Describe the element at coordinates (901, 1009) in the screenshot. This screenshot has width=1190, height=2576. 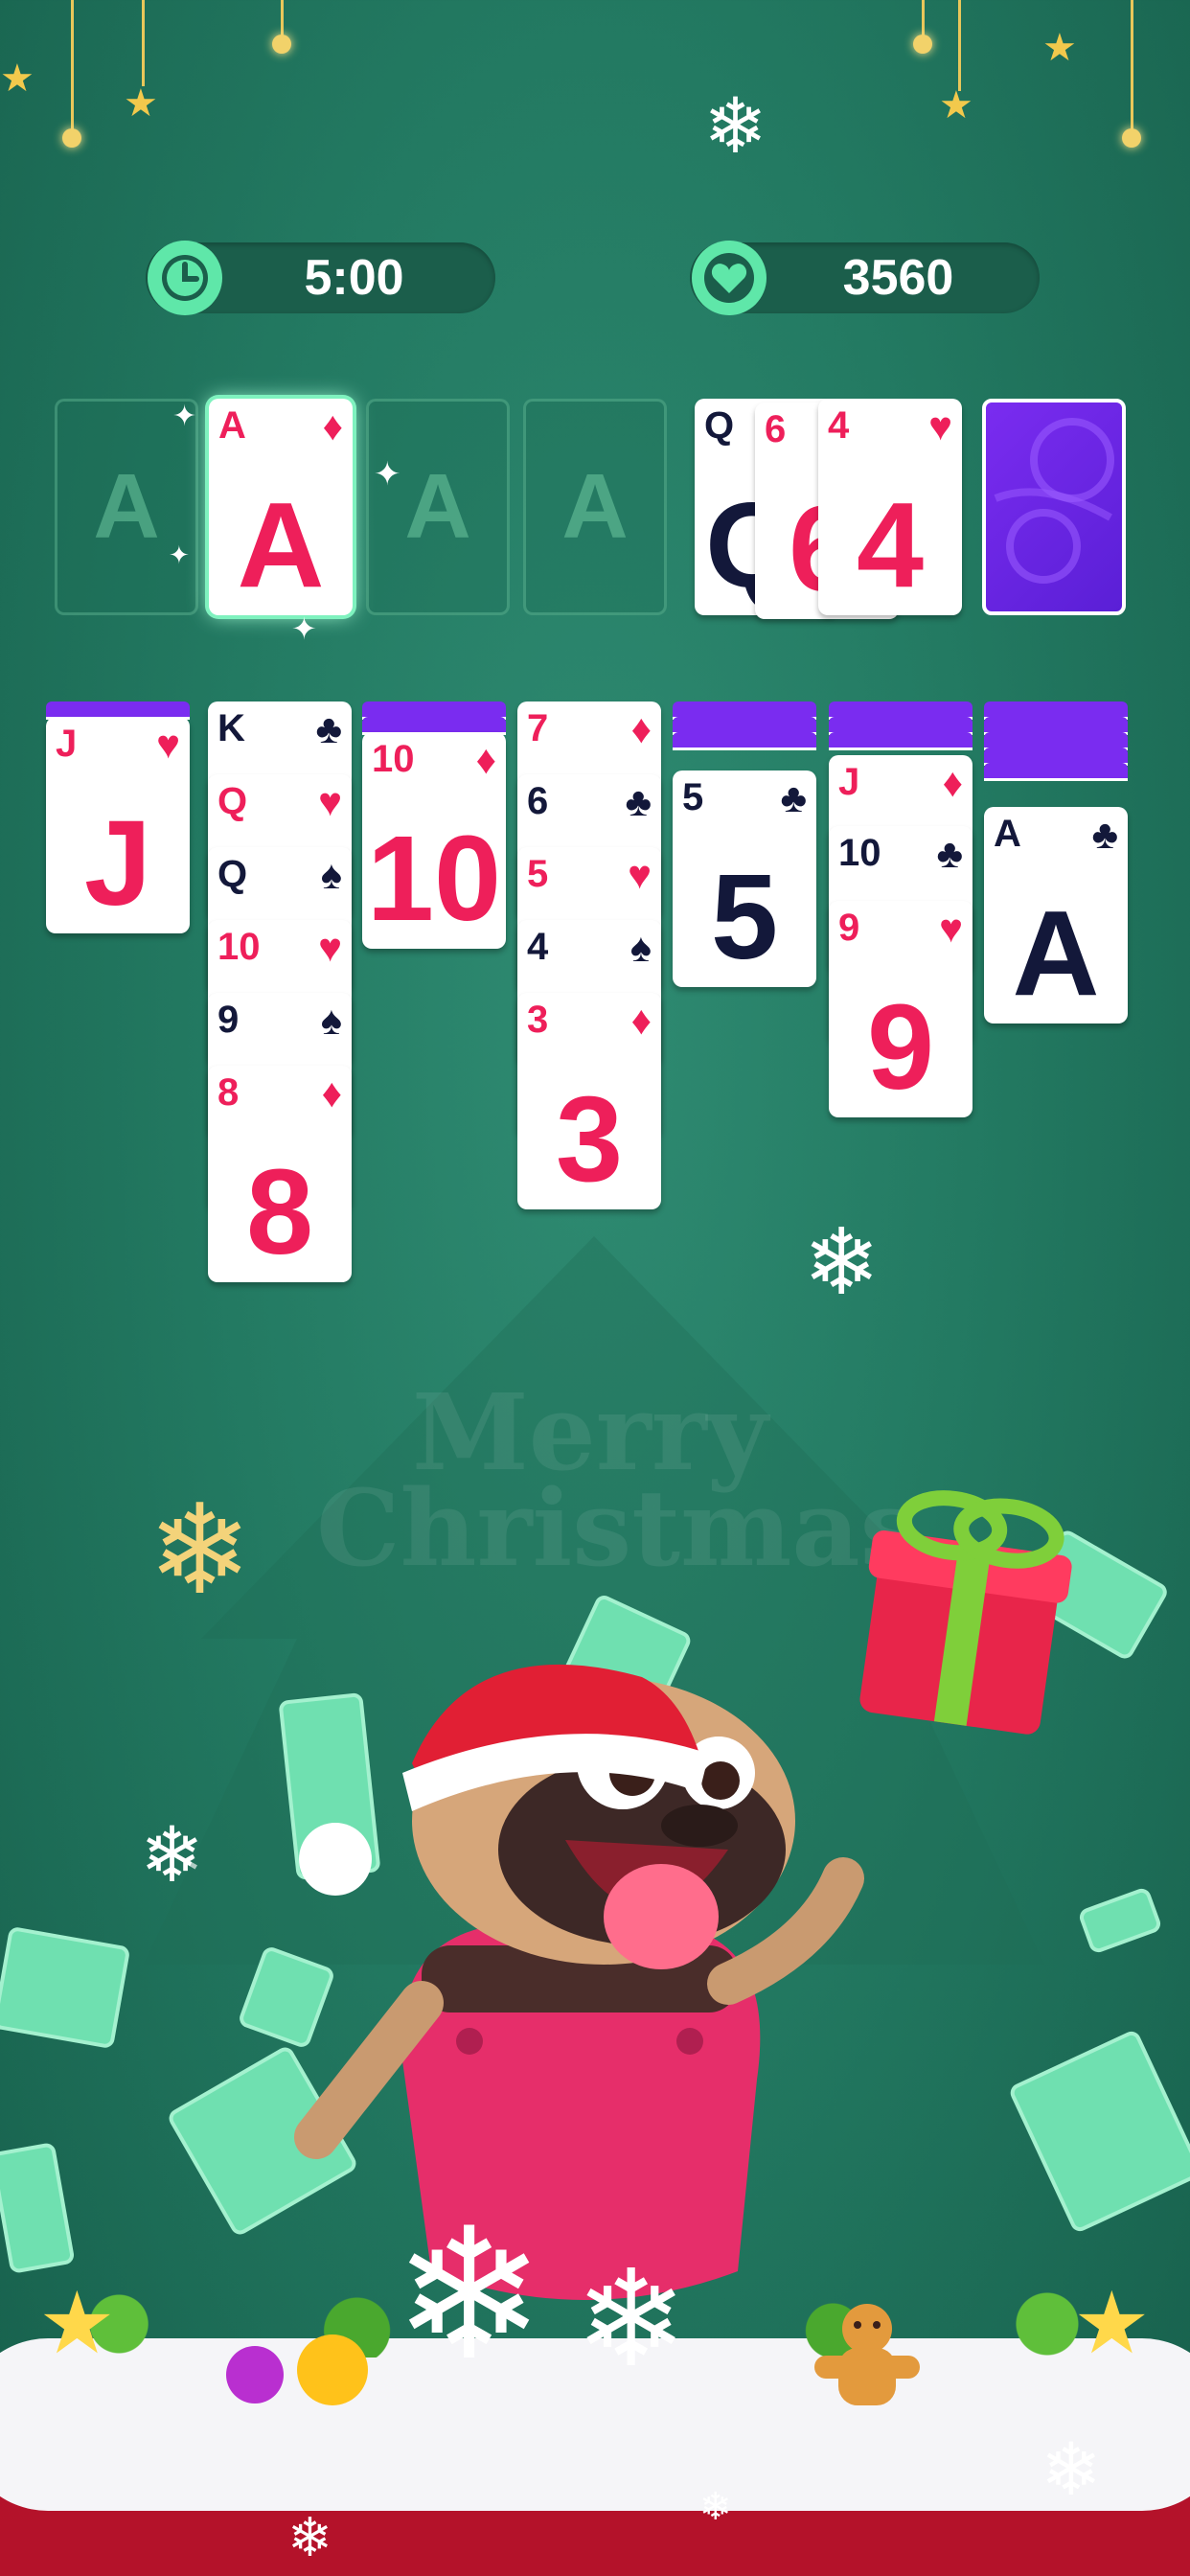
I see `tableau-card-nine-hearts: 9 ♥ 9` at that location.